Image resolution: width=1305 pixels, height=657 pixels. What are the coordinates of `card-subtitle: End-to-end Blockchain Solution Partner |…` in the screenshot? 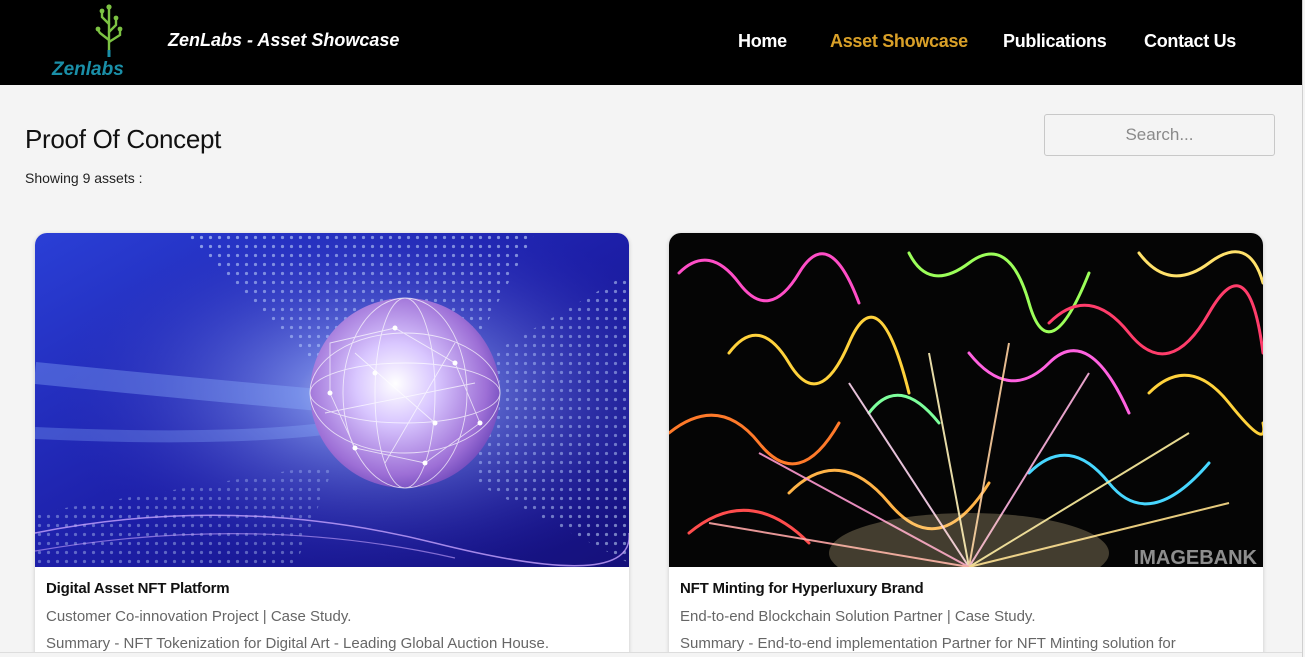 It's located at (858, 616).